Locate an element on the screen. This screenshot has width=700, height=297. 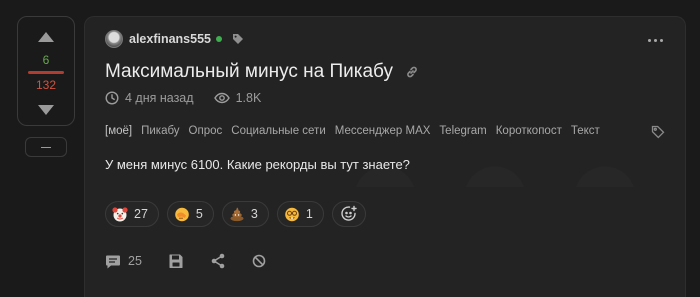
time-text: 4 дня назад is located at coordinates (159, 98).